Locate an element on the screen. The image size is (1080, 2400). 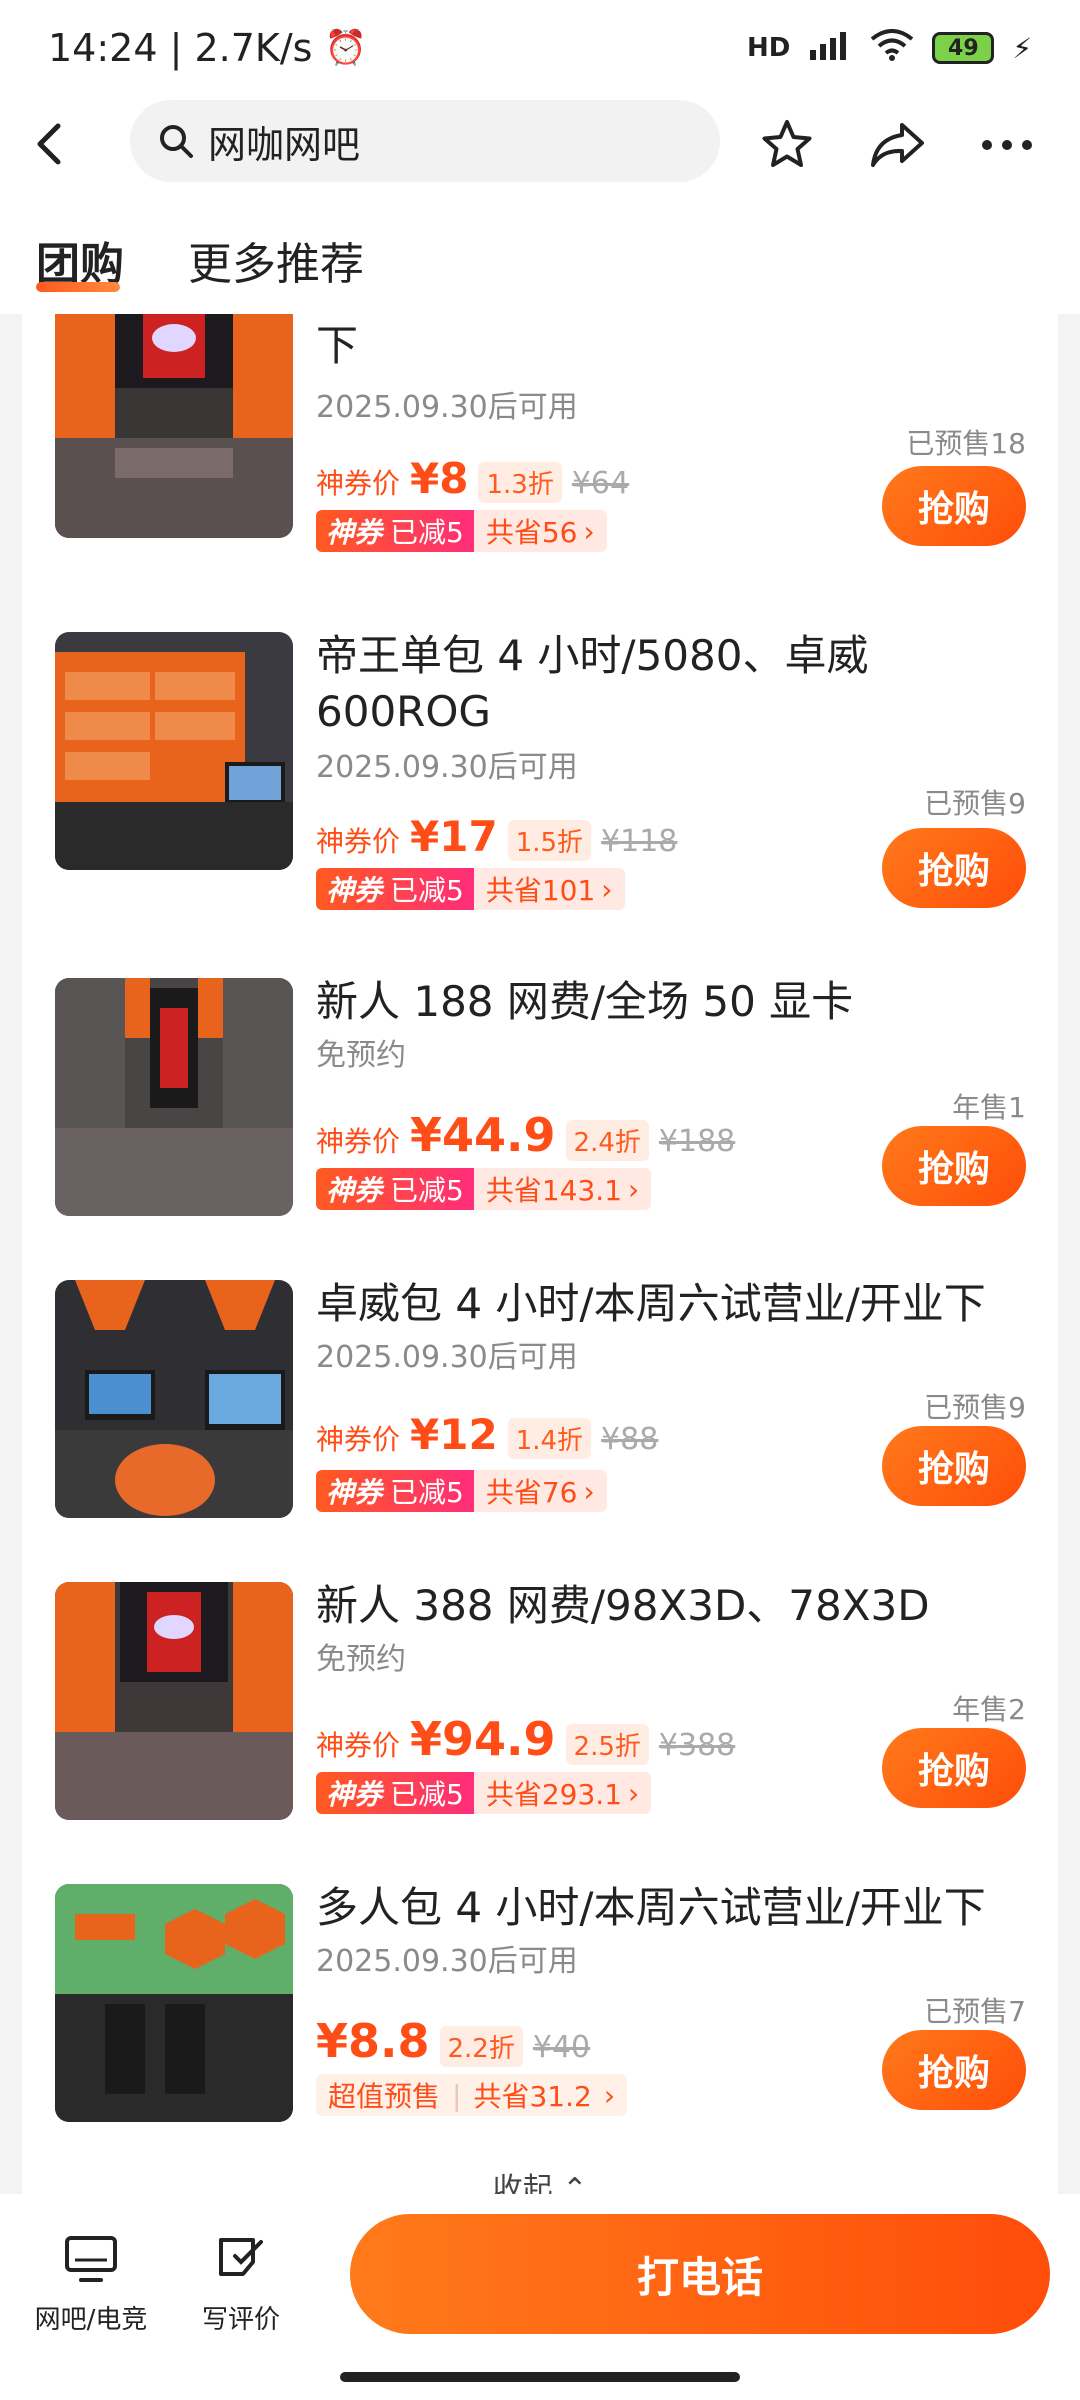
alarm-icon: ⏰ is located at coordinates (345, 48).